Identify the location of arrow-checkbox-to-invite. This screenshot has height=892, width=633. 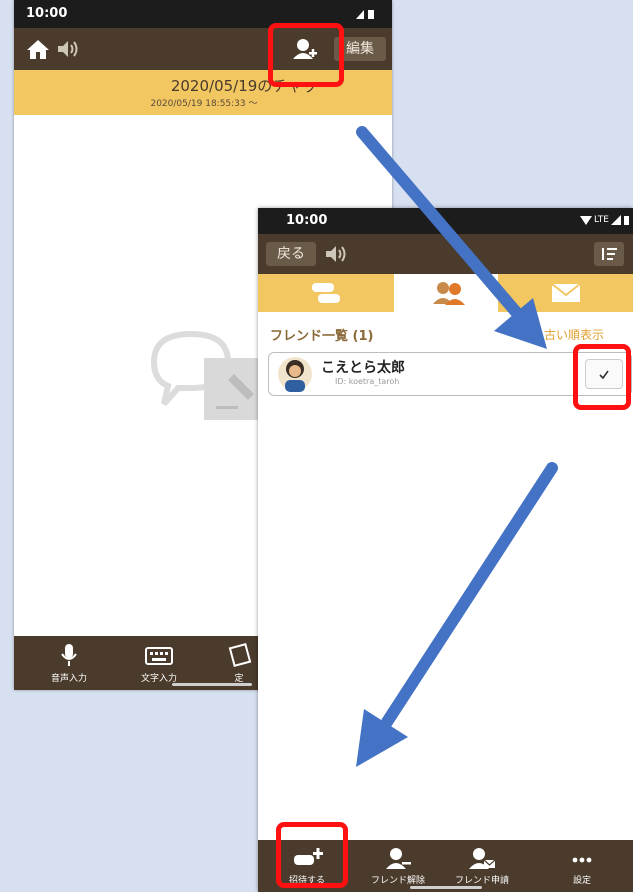
(457, 614).